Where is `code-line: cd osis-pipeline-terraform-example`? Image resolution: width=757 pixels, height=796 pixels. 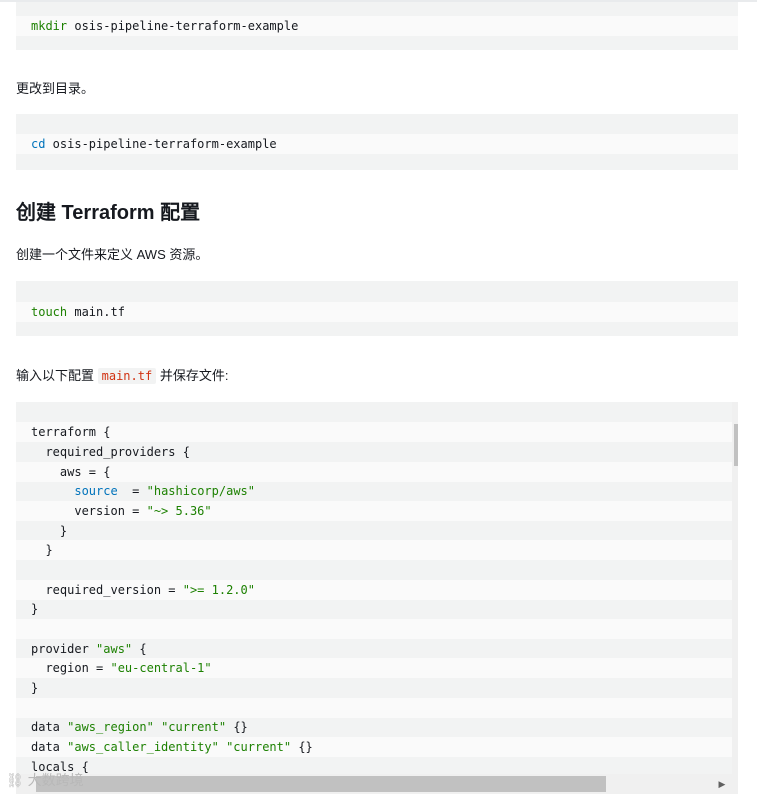 code-line: cd osis-pipeline-terraform-example is located at coordinates (377, 144).